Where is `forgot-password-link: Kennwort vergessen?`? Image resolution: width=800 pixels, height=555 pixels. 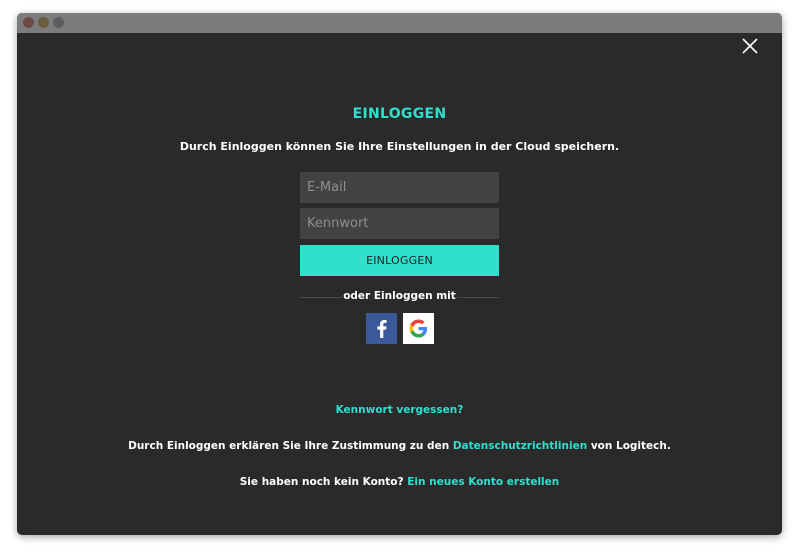
forgot-password-link: Kennwort vergessen? is located at coordinates (399, 410).